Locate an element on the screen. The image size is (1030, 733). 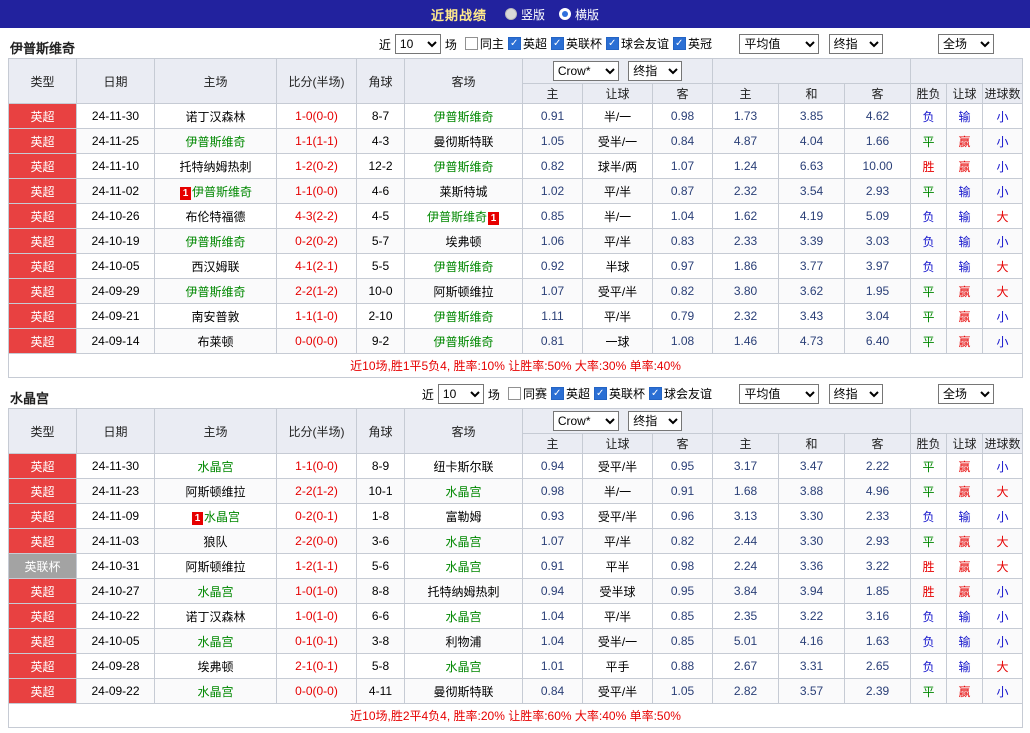
col-header-corner: 角球 is located at coordinates (380, 431).